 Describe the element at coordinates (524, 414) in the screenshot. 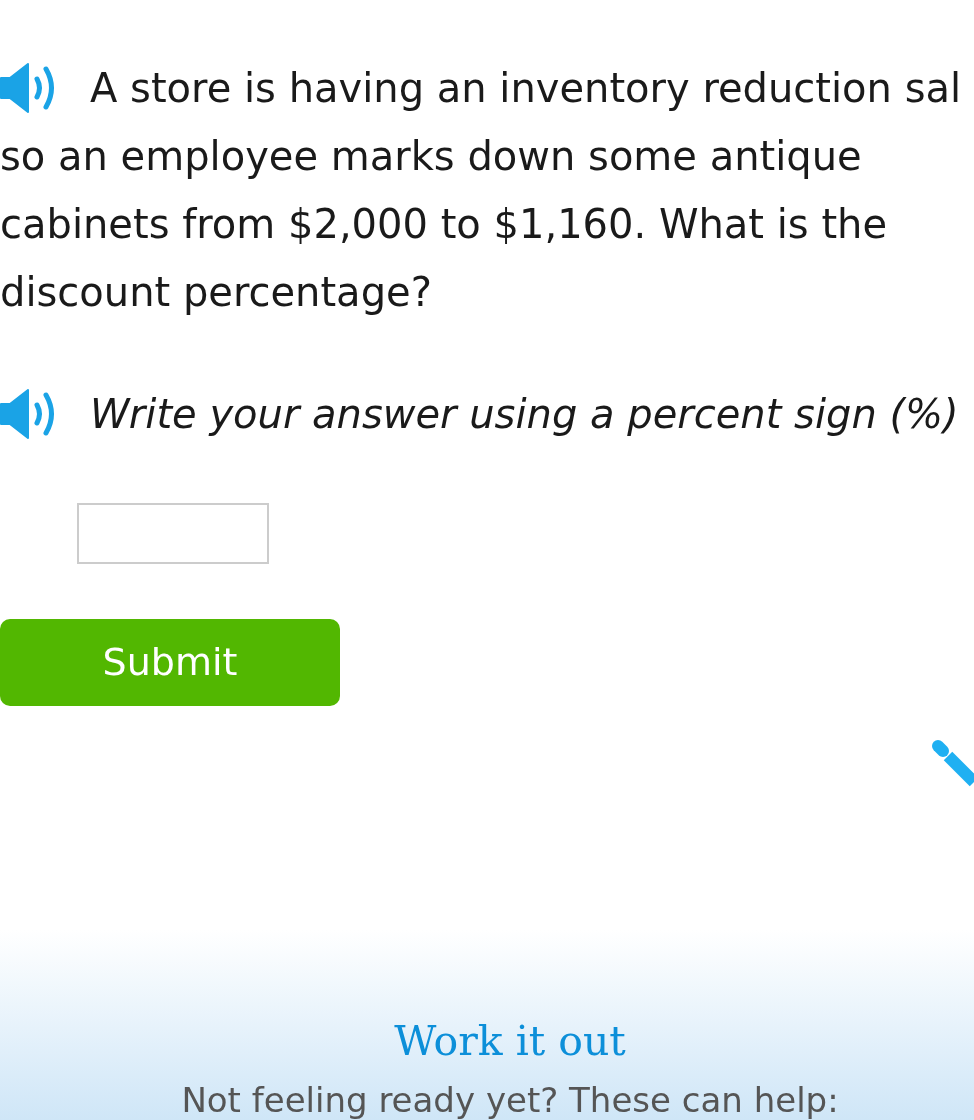

I see `instruction-text: Write your answer using a percent sign (%)` at that location.